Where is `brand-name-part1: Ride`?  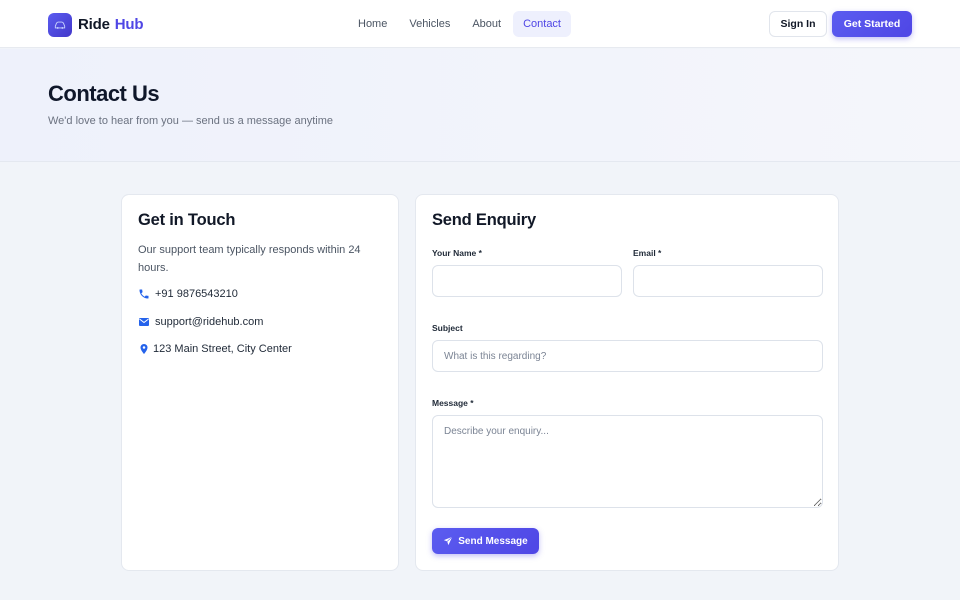 brand-name-part1: Ride is located at coordinates (94, 24).